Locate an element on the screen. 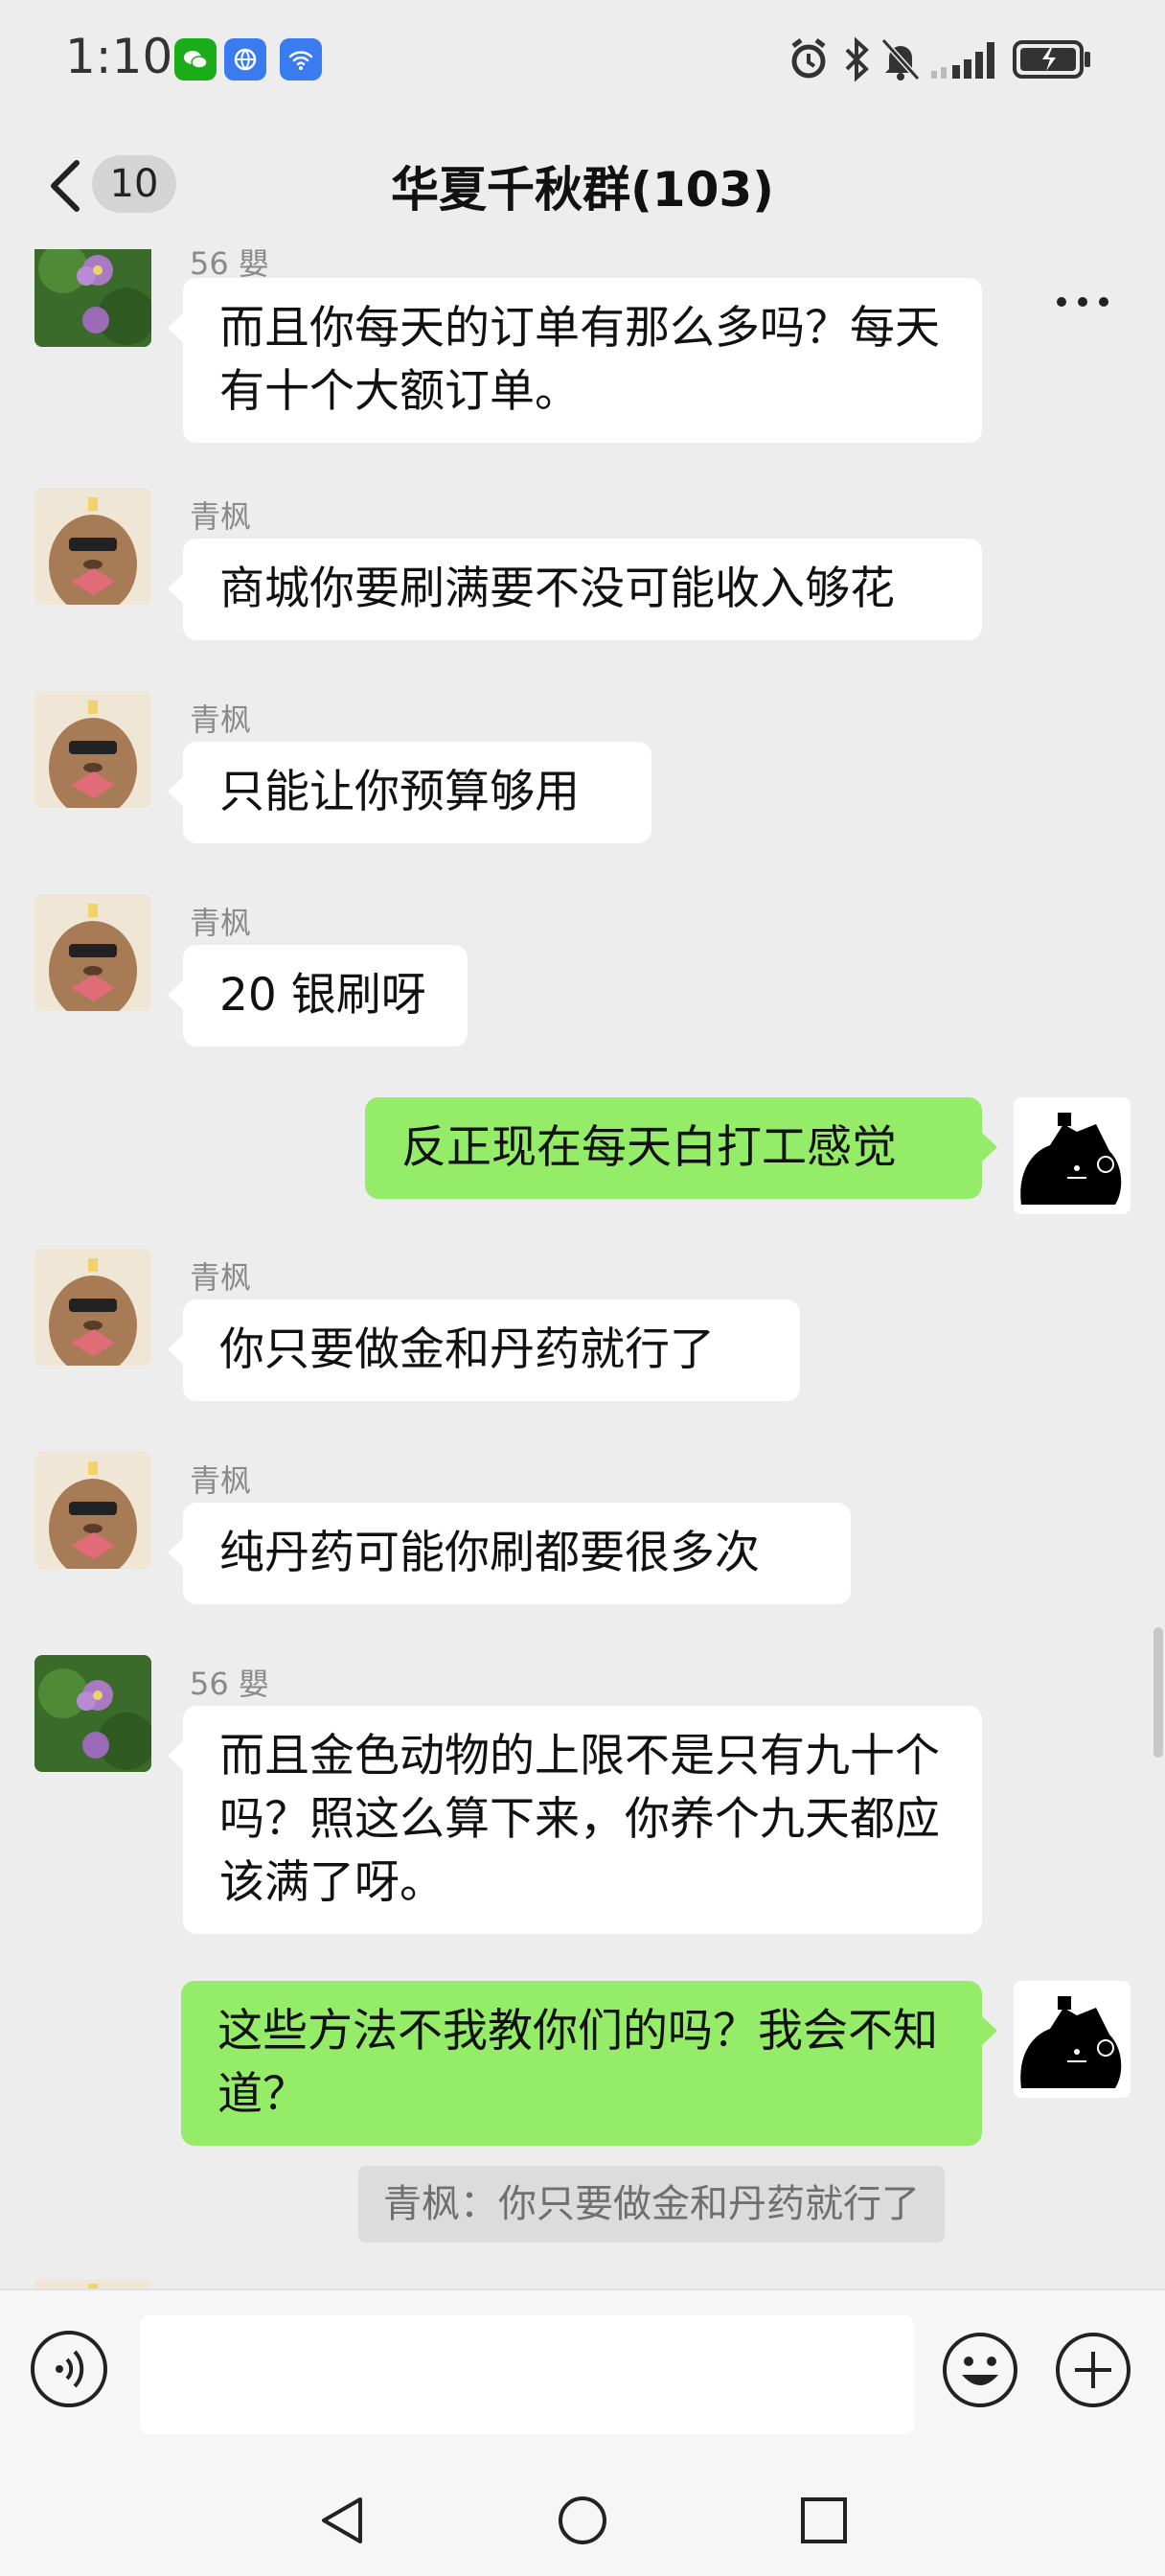 The height and width of the screenshot is (2576, 1165). nav-back-icon is located at coordinates (343, 2520).